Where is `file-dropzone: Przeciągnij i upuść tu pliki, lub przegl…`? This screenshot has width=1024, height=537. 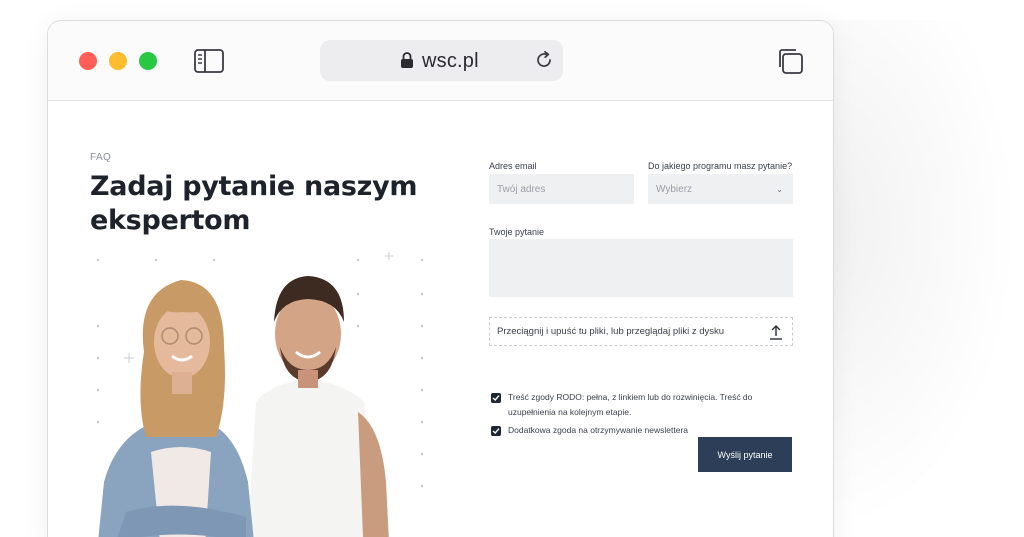
file-dropzone: Przeciągnij i upuść tu pliki, lub przegl… is located at coordinates (641, 331).